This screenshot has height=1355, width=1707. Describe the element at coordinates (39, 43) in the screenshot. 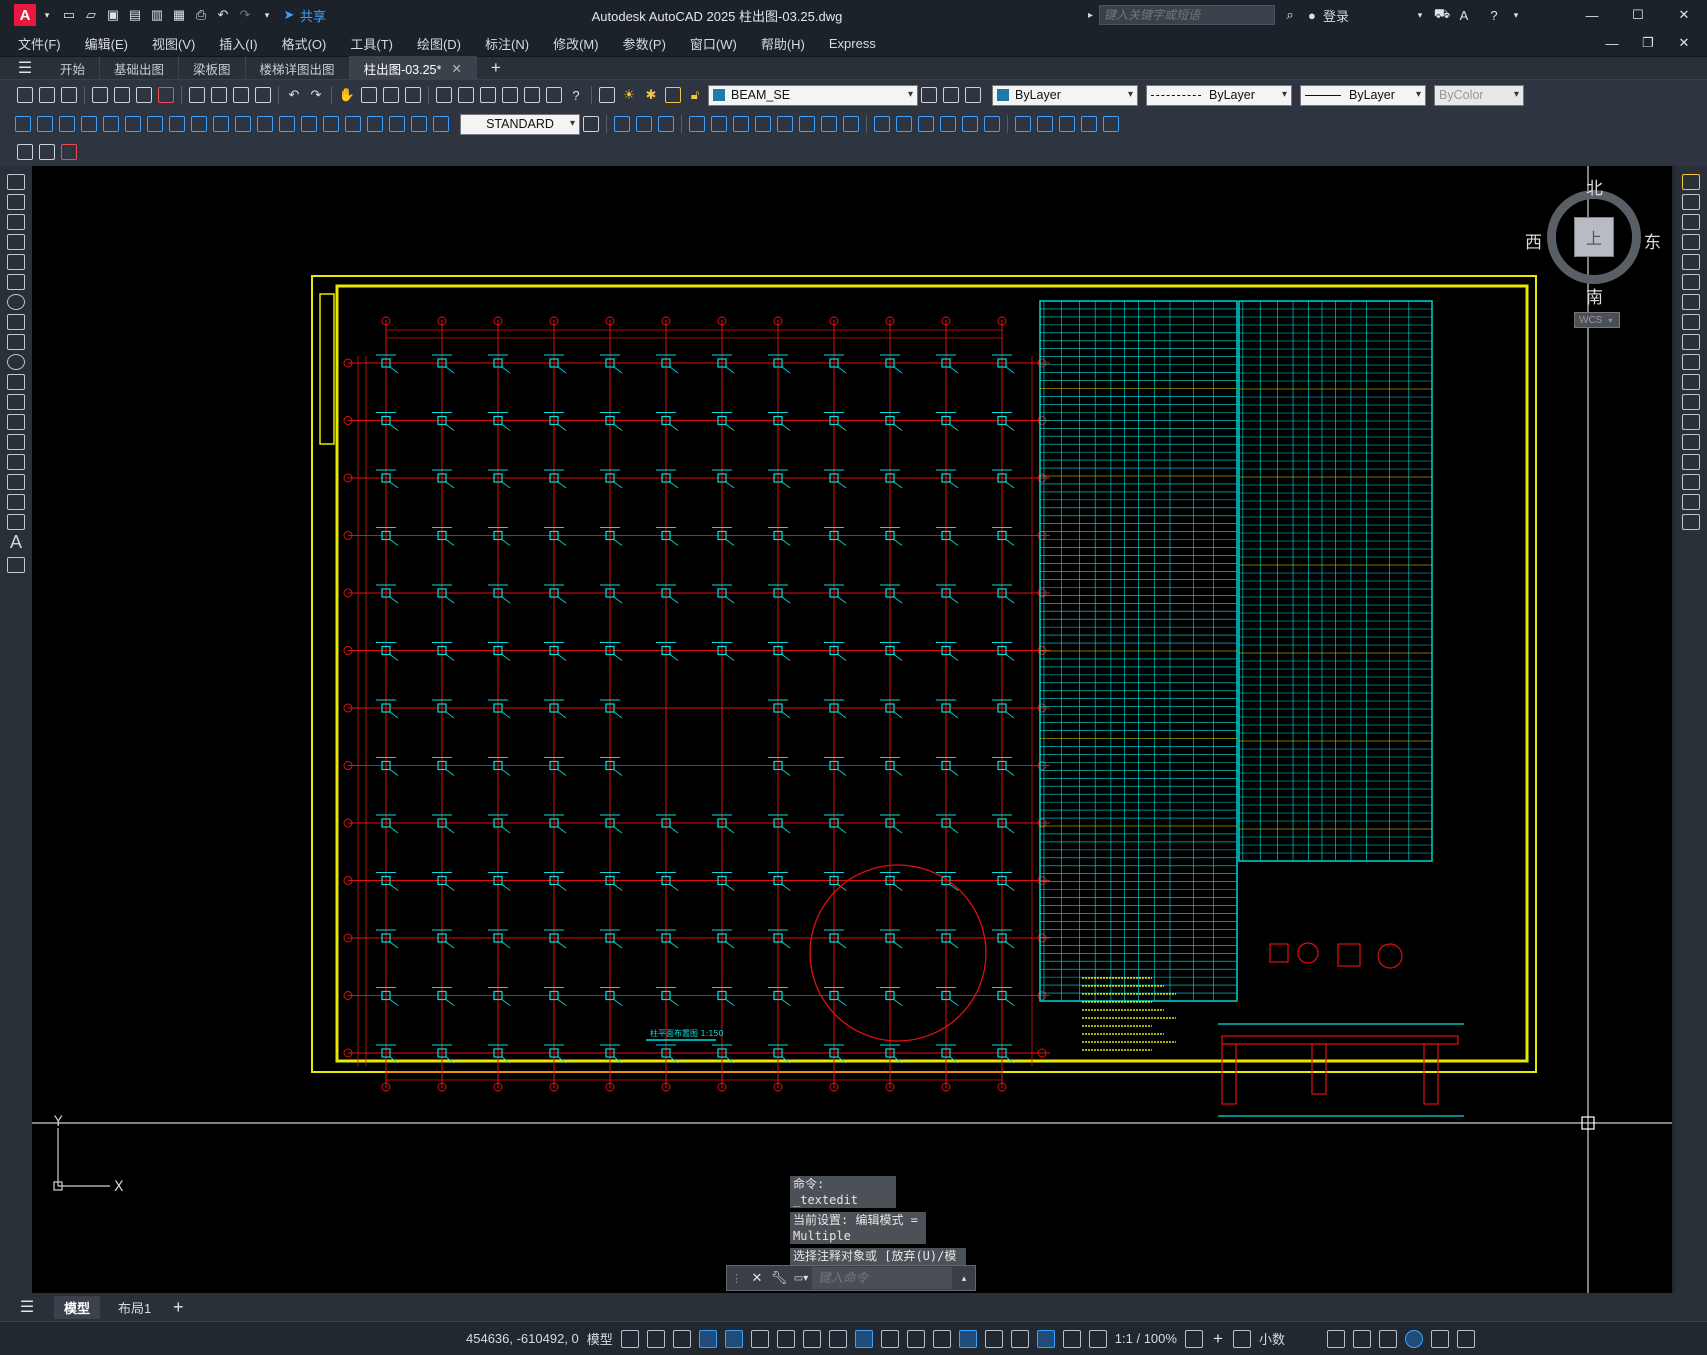

I see `menu-file: 文件(F)` at that location.